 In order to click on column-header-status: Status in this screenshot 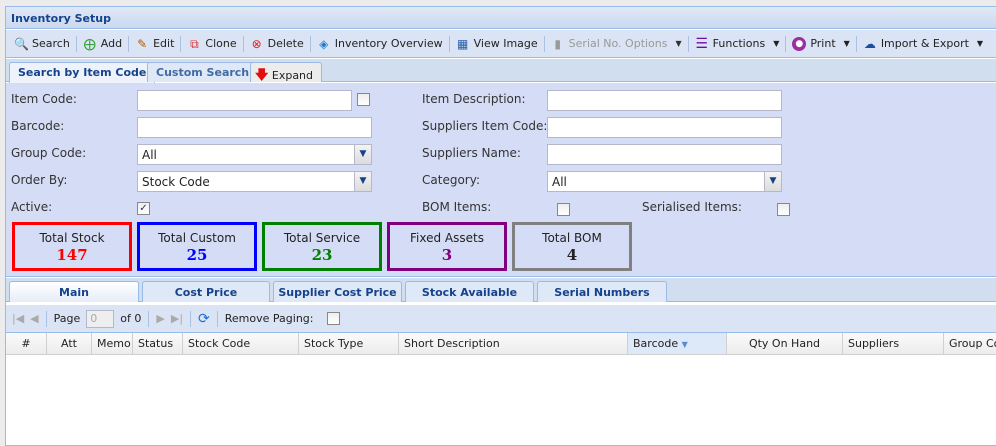, I will do `click(158, 343)`.